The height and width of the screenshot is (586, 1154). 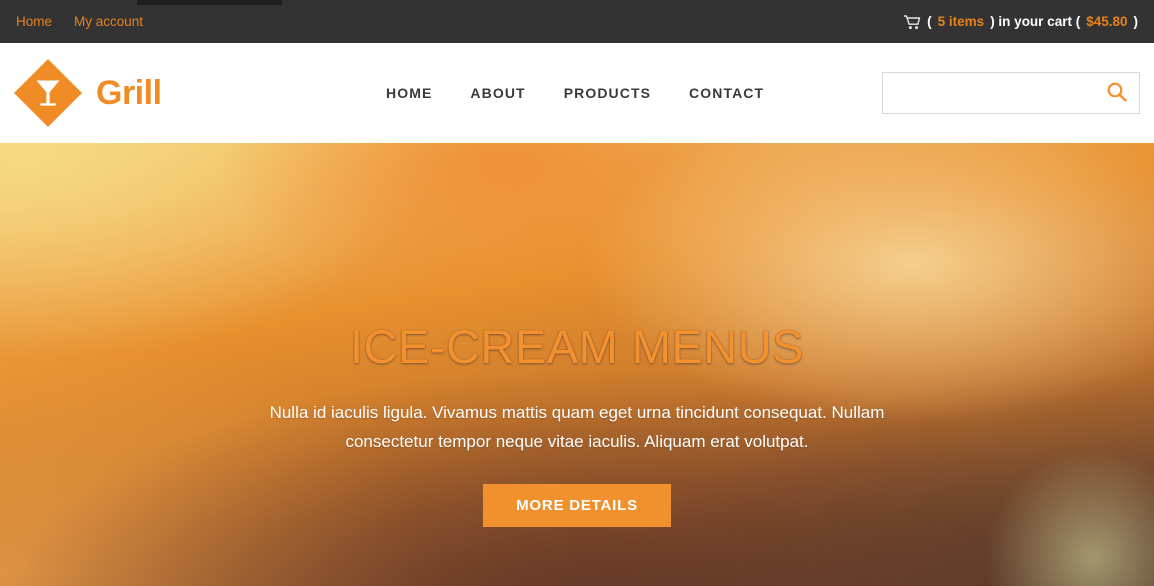 I want to click on search-submit-button, so click(x=1117, y=93).